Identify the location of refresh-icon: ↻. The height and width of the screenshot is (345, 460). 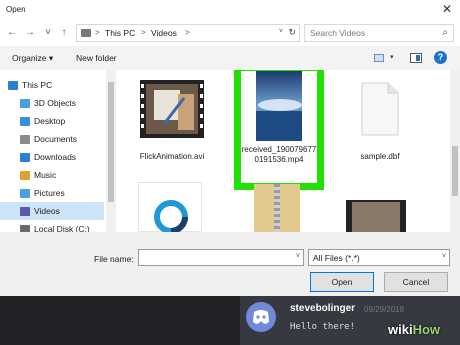
(292, 32).